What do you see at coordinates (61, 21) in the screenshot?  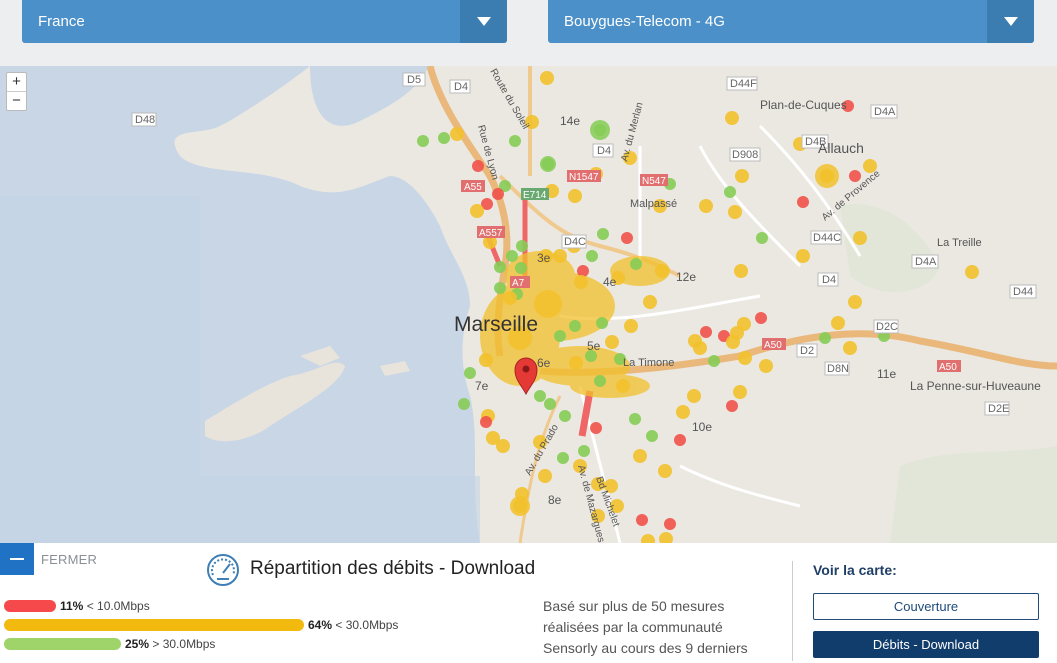 I see `country-select-value: France` at bounding box center [61, 21].